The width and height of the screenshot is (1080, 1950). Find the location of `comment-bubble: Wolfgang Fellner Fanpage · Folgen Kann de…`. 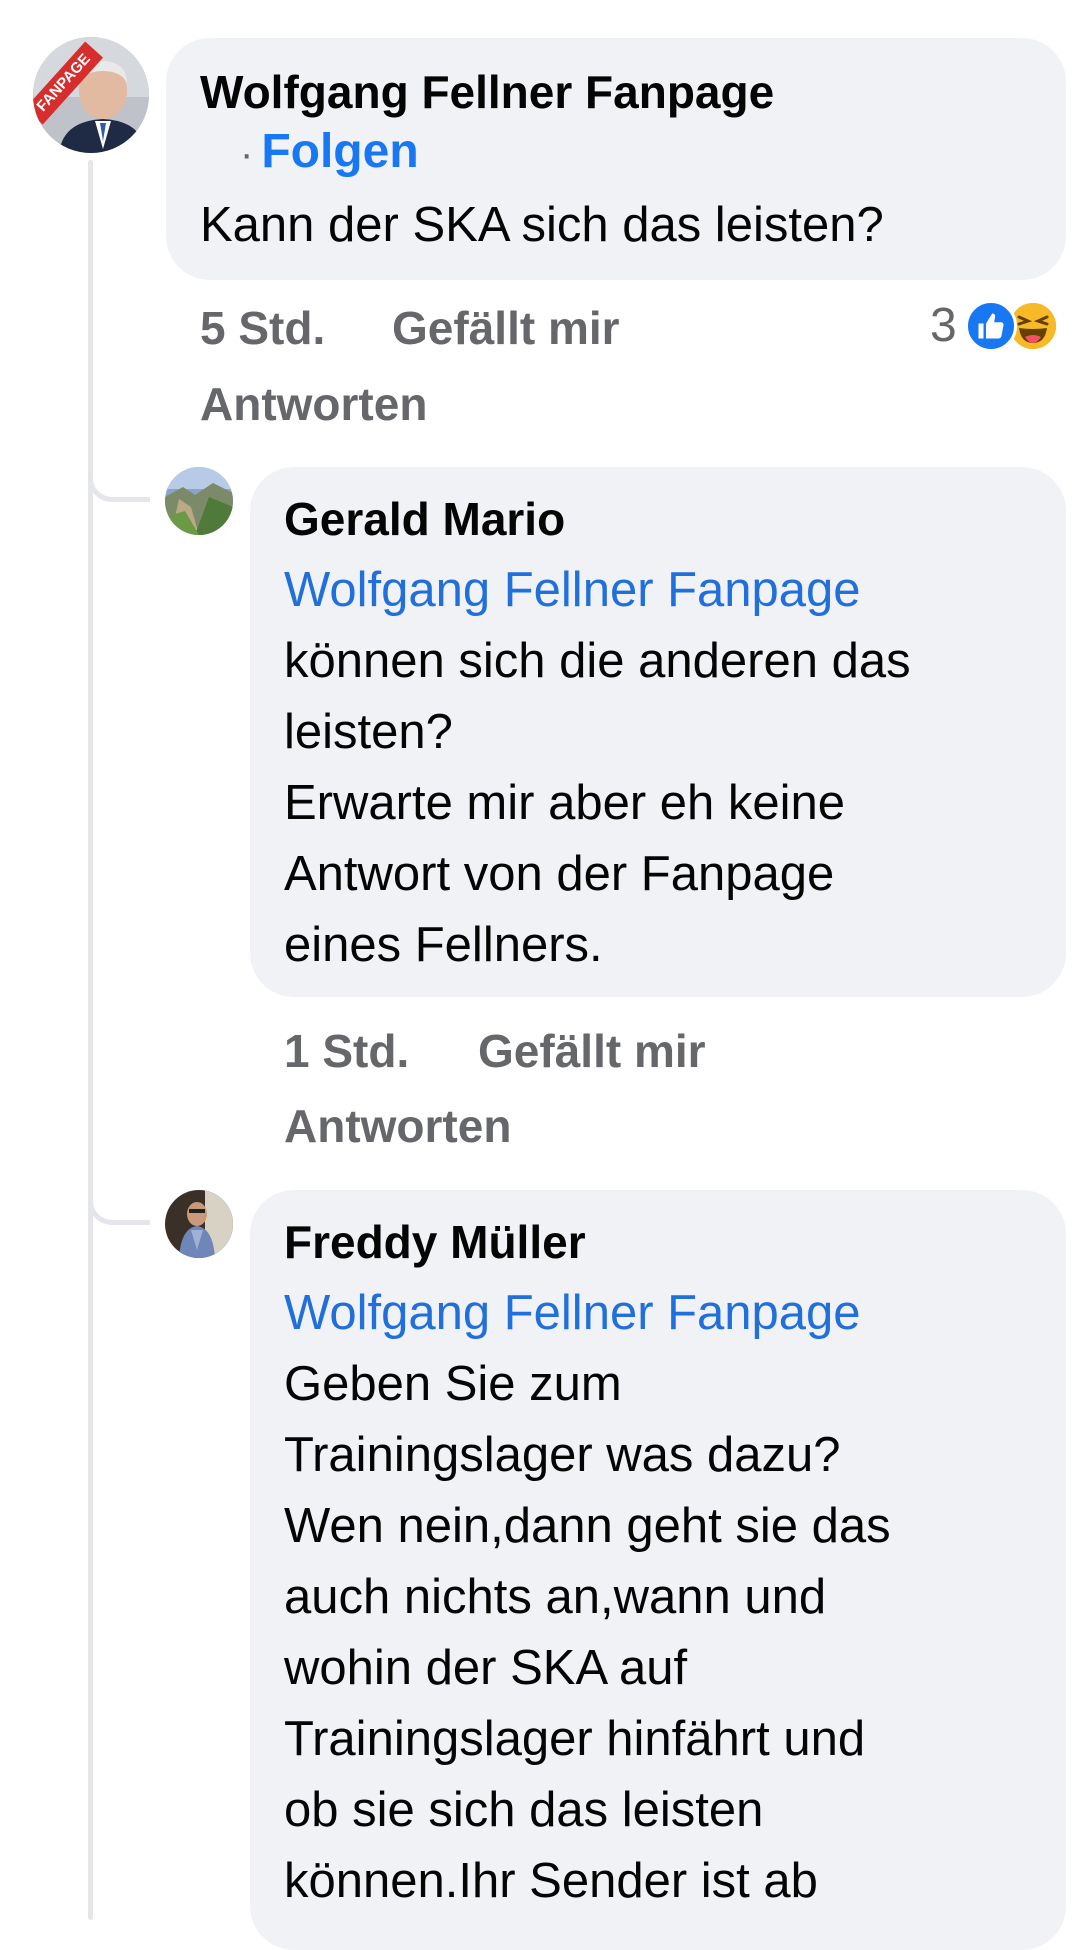

comment-bubble: Wolfgang Fellner Fanpage · Folgen Kann de… is located at coordinates (616, 159).